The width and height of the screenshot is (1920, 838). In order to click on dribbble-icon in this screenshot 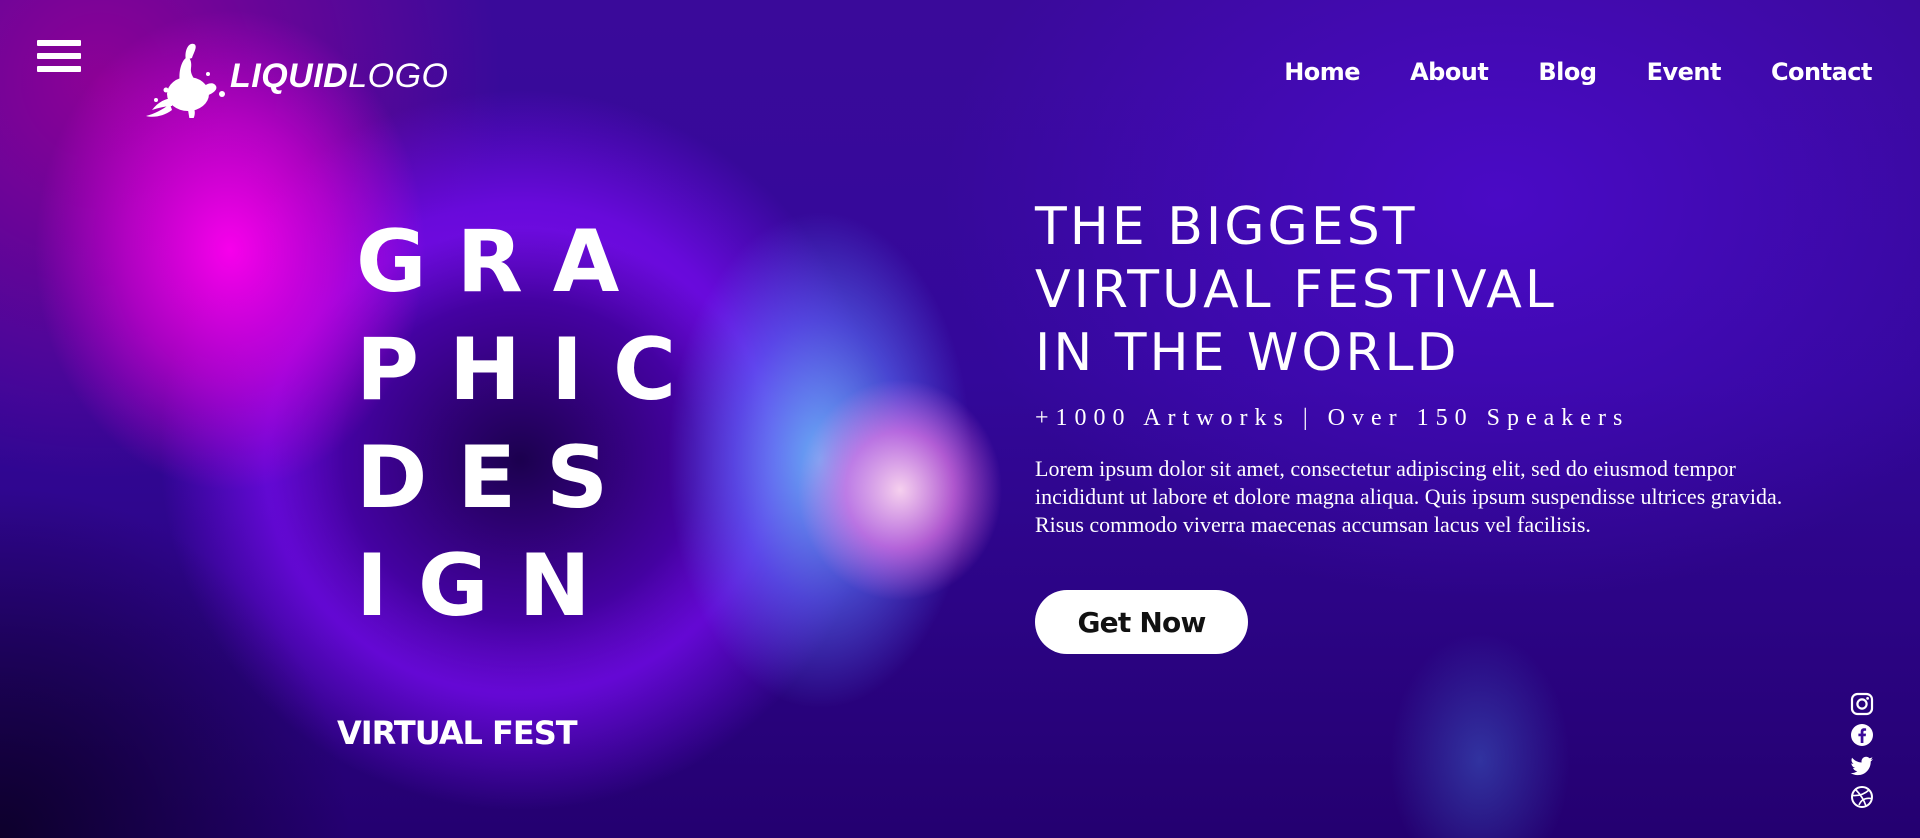, I will do `click(1862, 797)`.